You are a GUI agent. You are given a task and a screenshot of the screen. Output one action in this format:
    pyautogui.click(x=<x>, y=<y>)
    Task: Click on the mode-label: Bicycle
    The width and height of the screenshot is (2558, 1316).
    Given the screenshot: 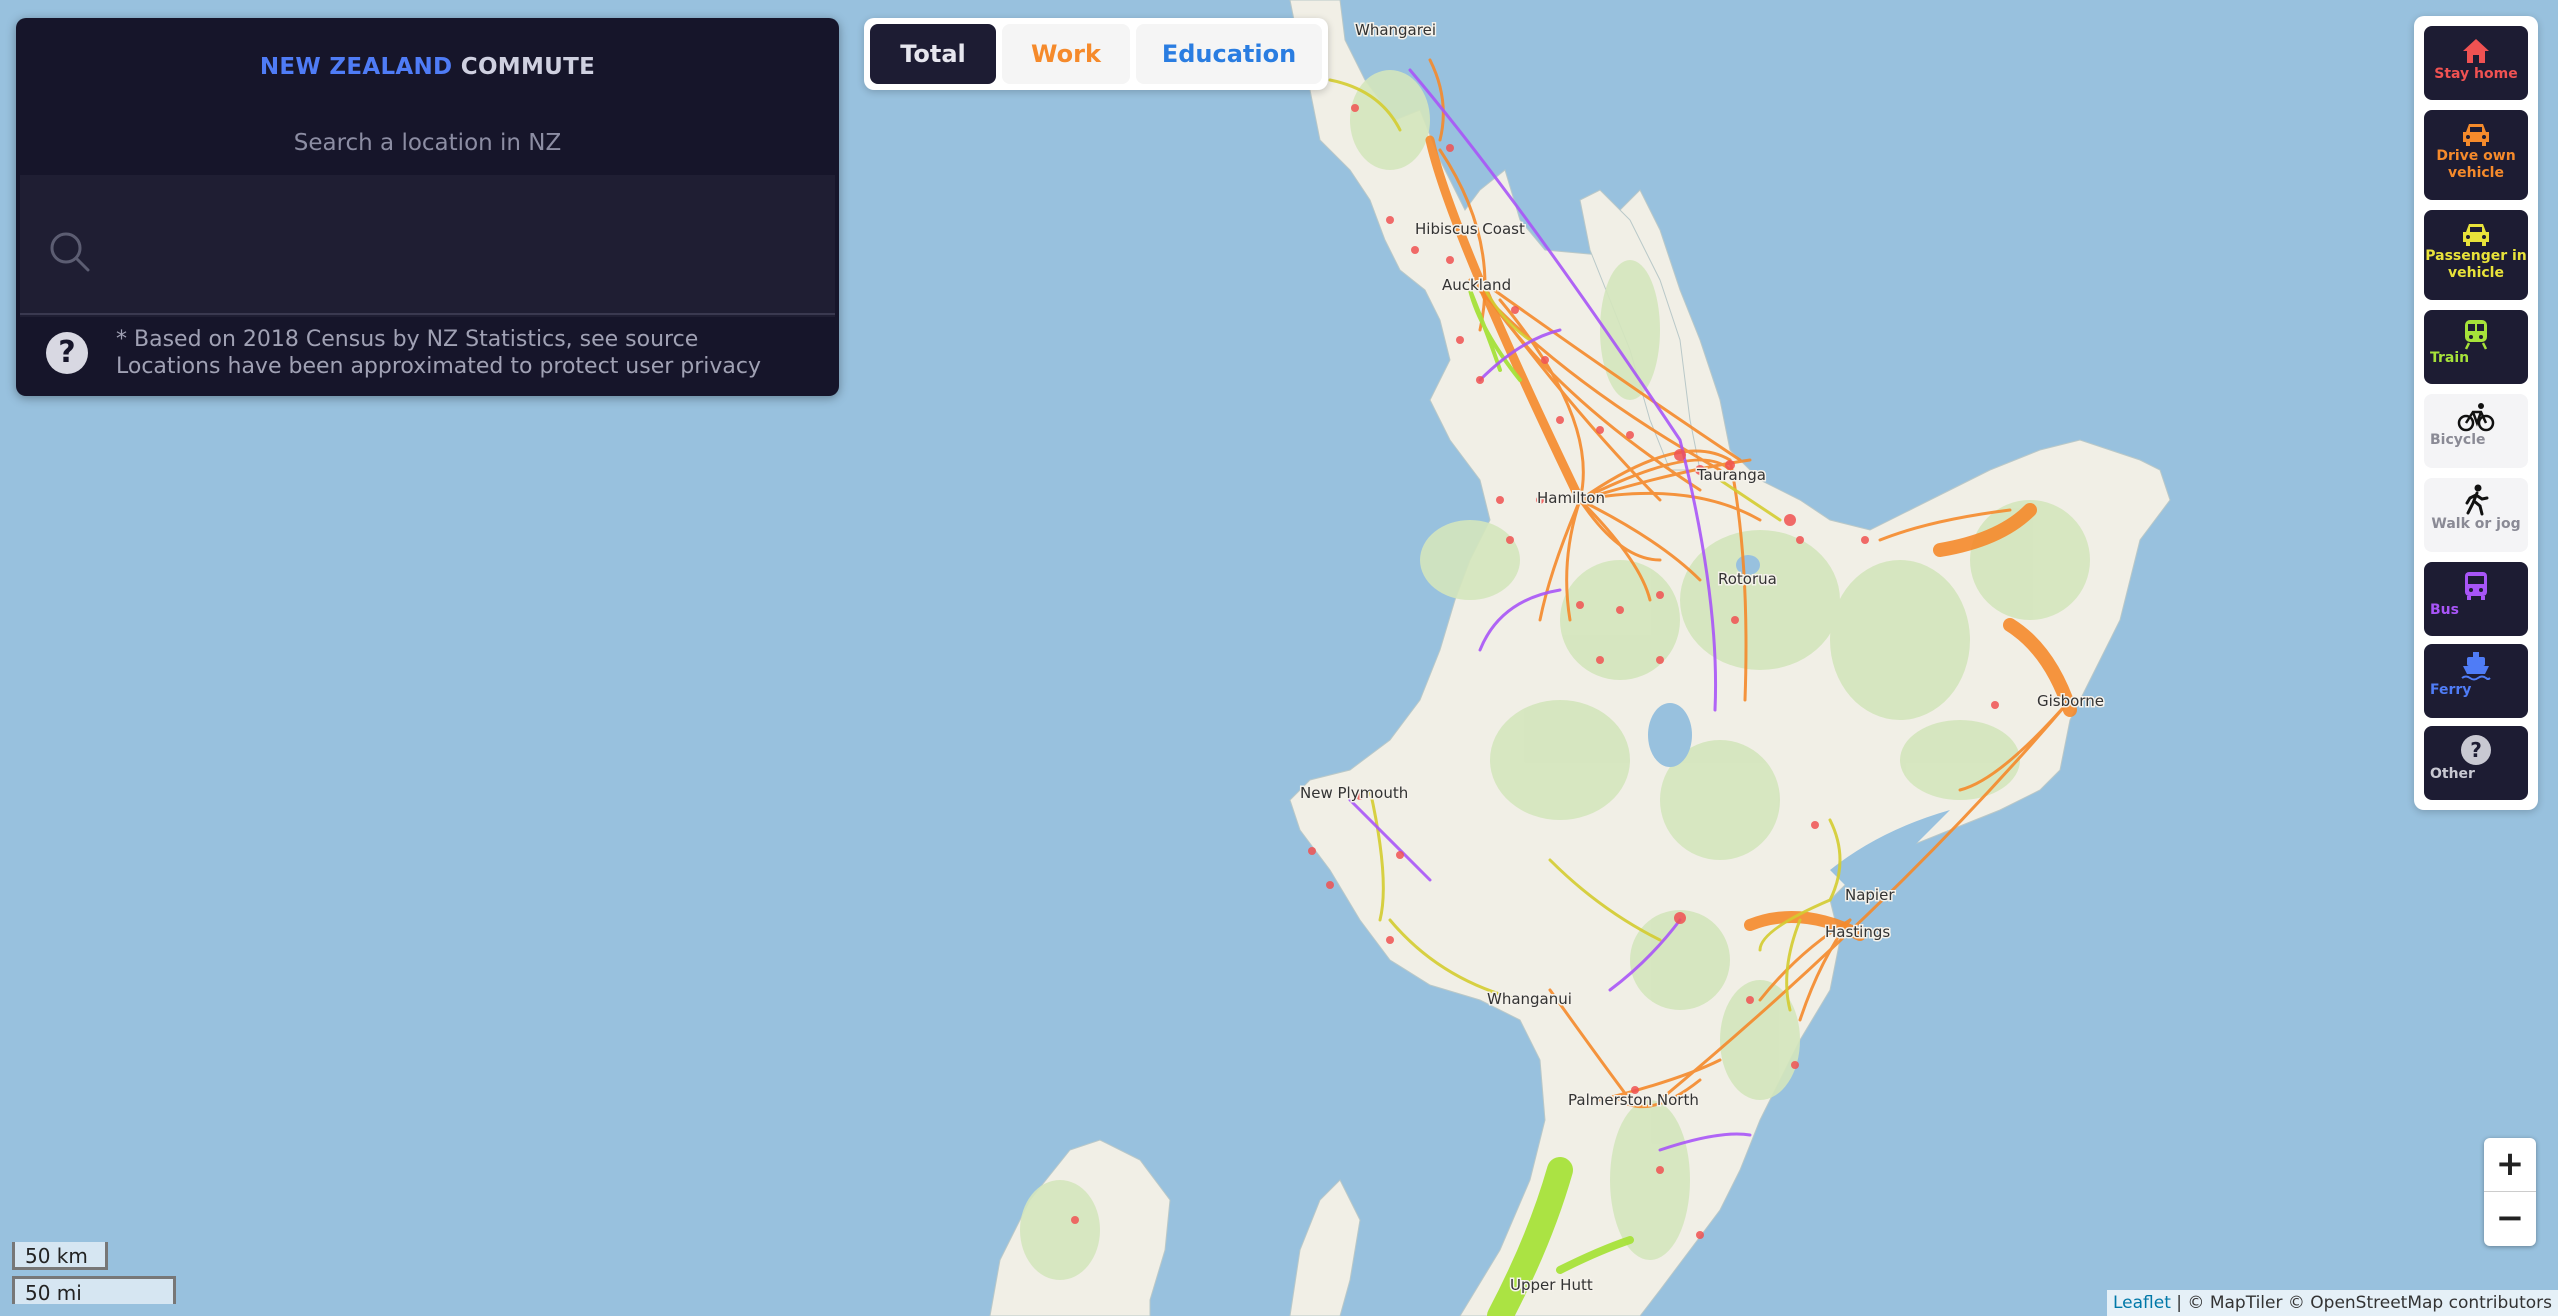 What is the action you would take?
    pyautogui.click(x=2458, y=440)
    